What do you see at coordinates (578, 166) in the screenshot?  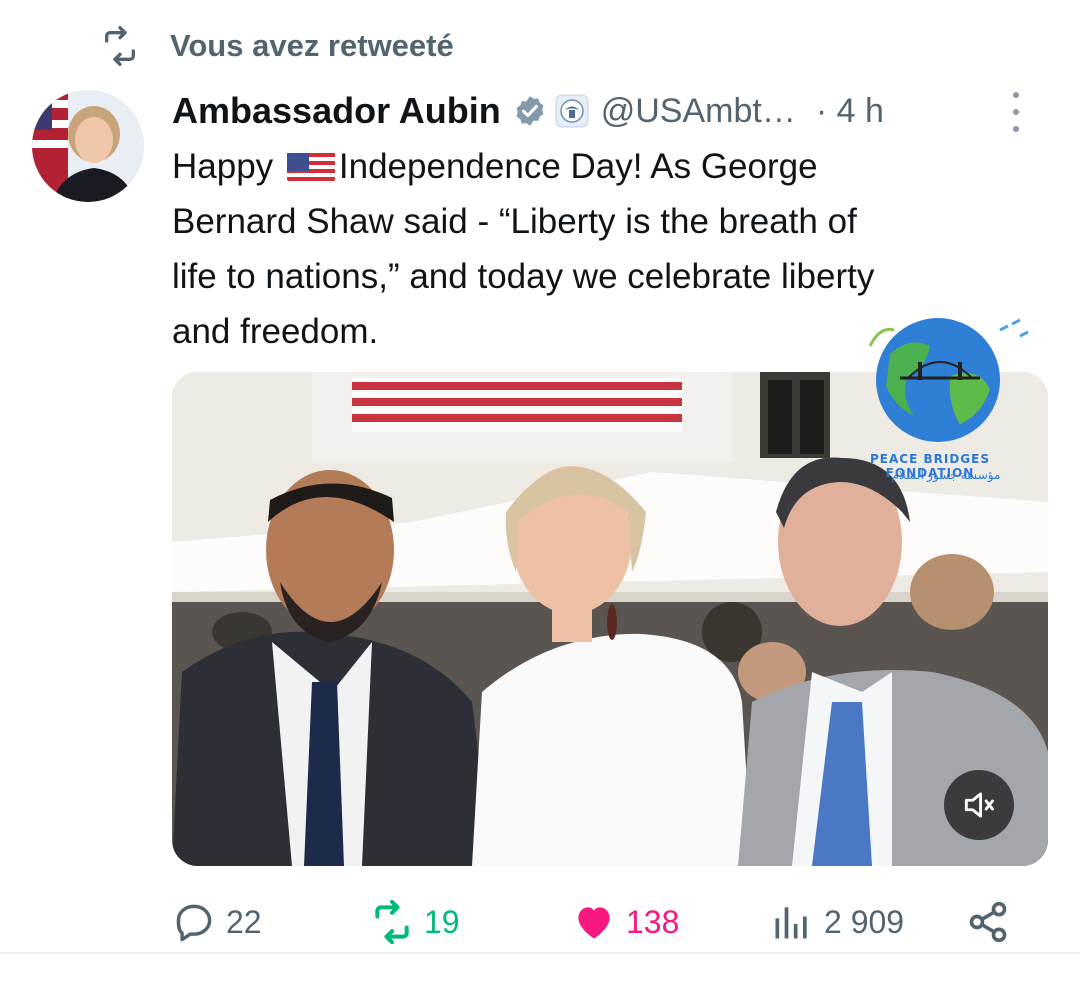 I see `tweet-text-segment: Independence Day! As George` at bounding box center [578, 166].